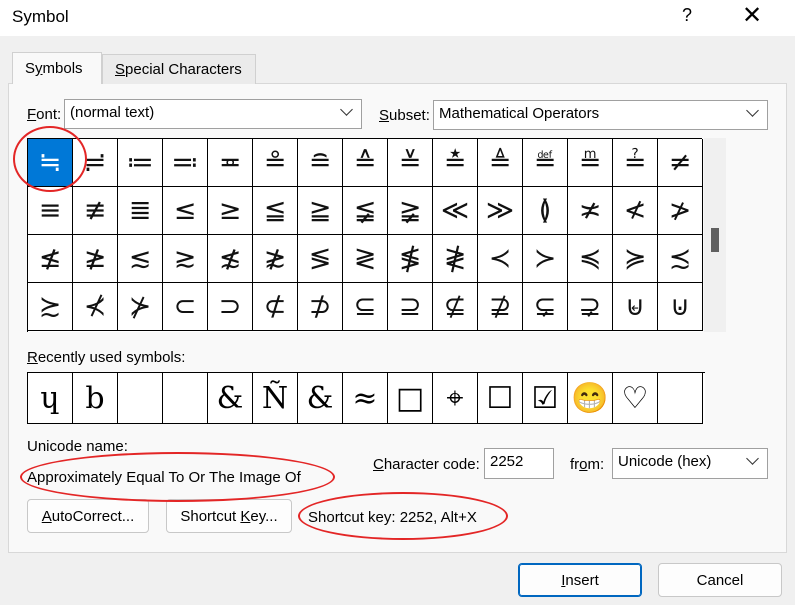  Describe the element at coordinates (500, 211) in the screenshot. I see `symbol-cell: ≫` at that location.